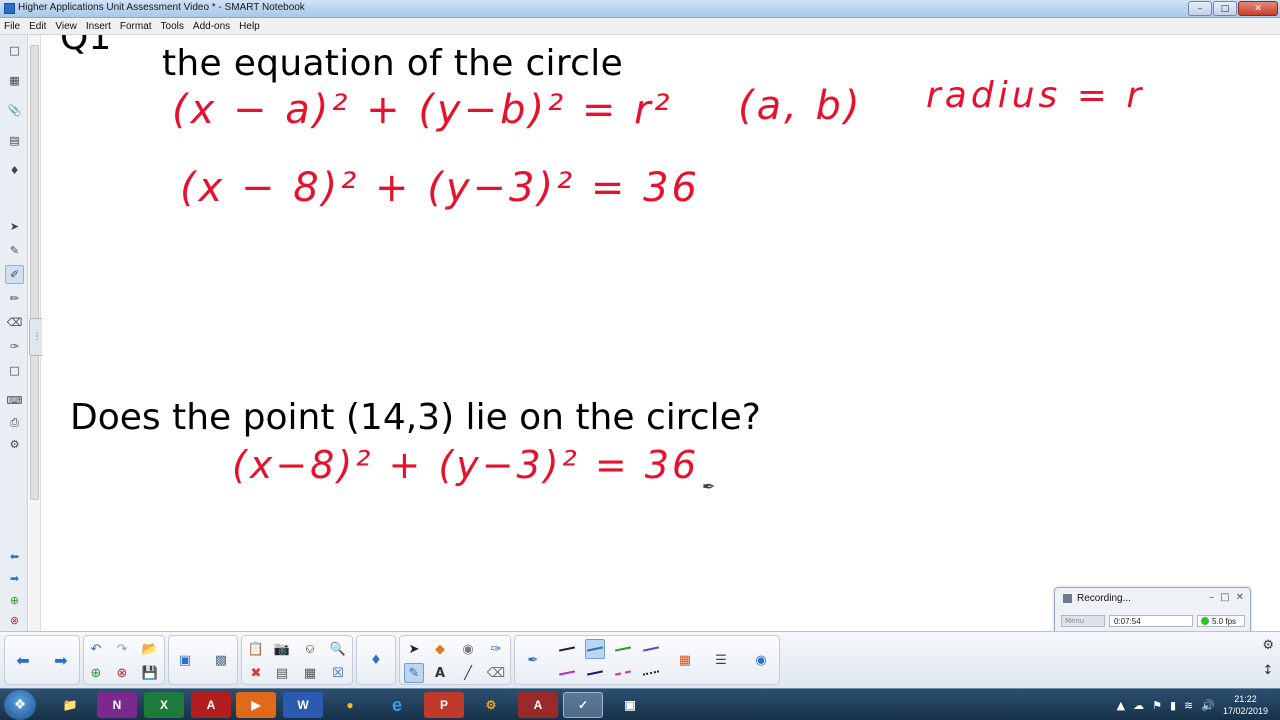 This screenshot has width=1280, height=720. Describe the element at coordinates (117, 705) in the screenshot. I see `taskbar-onenote: N` at that location.